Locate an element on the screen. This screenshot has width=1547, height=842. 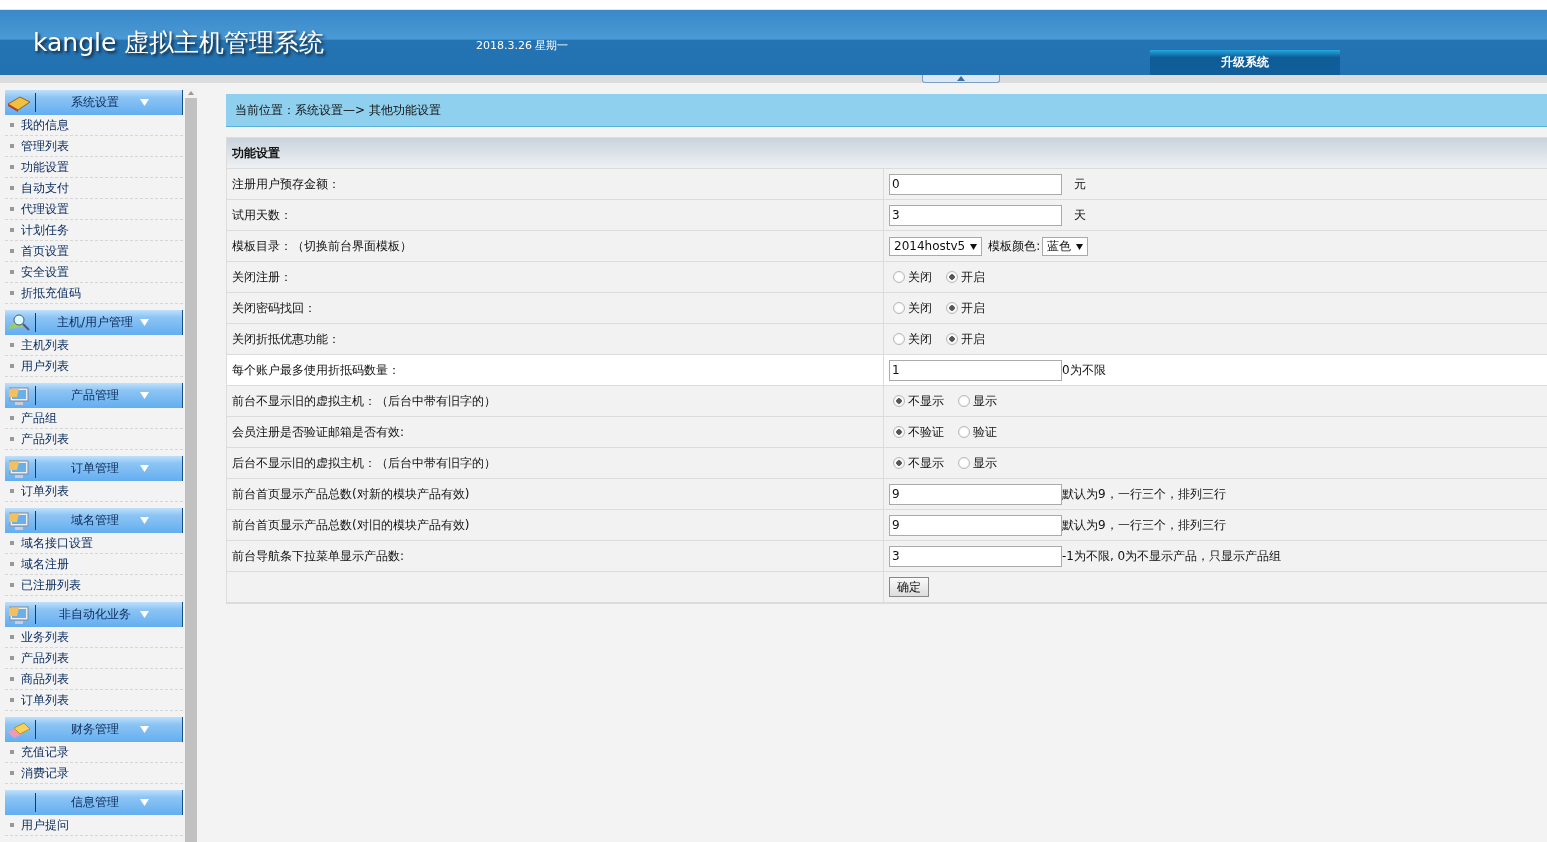
setting-label: 每个账户最多使用折抵码数量： is located at coordinates (555, 370).